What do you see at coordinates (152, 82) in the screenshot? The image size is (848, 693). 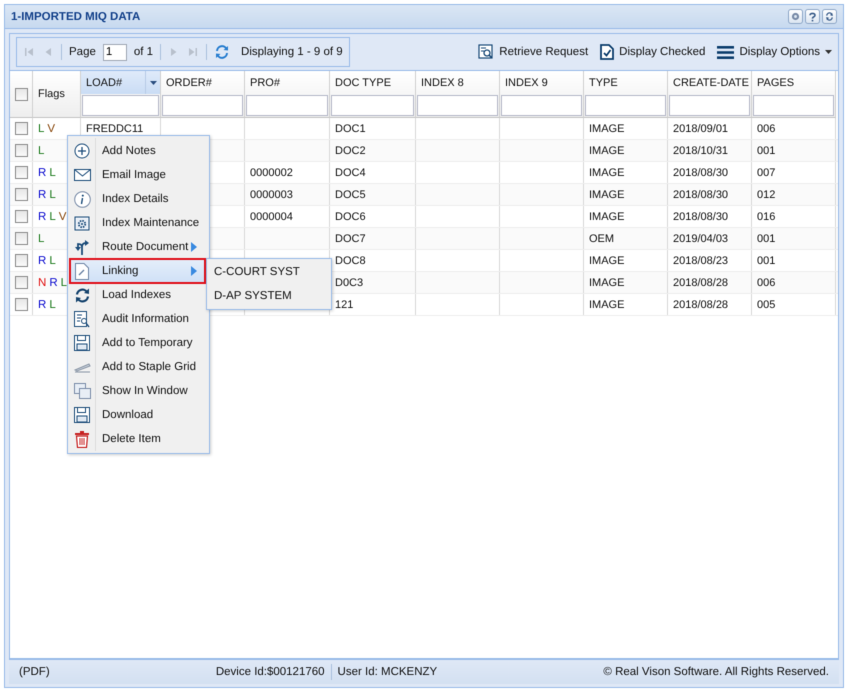 I see `column-menu-trigger` at bounding box center [152, 82].